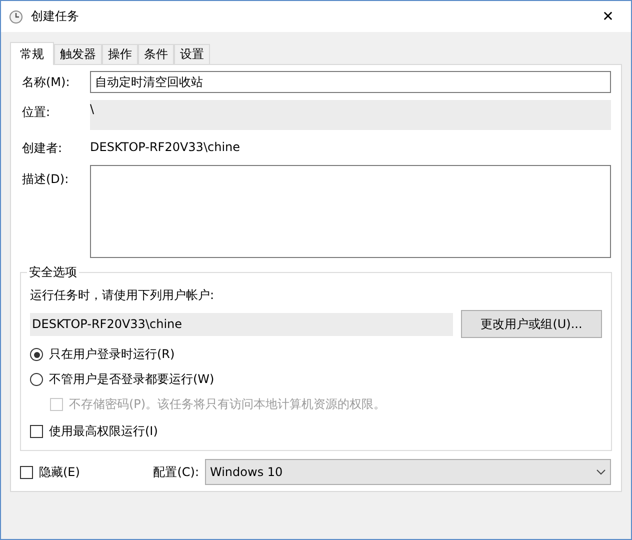 This screenshot has width=632, height=540. I want to click on config-select: Windows 10, so click(408, 472).